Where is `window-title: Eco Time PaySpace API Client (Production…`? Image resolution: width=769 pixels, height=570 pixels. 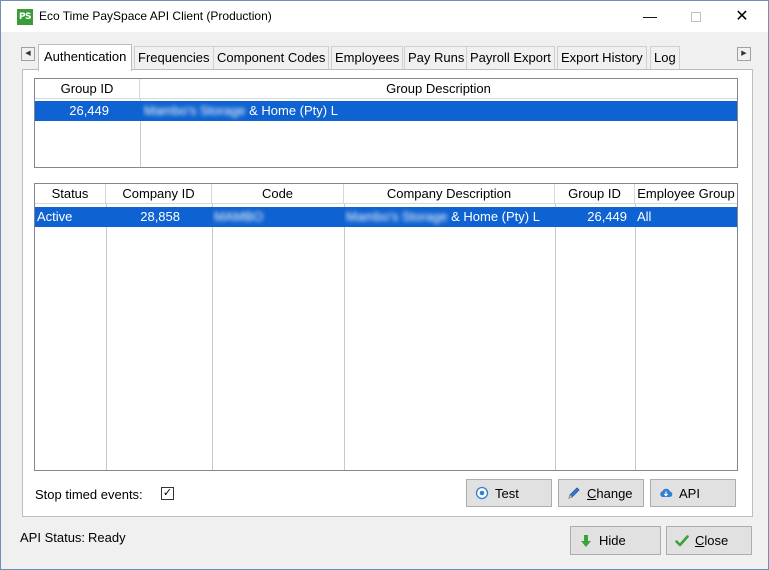
window-title: Eco Time PaySpace API Client (Production… is located at coordinates (155, 16).